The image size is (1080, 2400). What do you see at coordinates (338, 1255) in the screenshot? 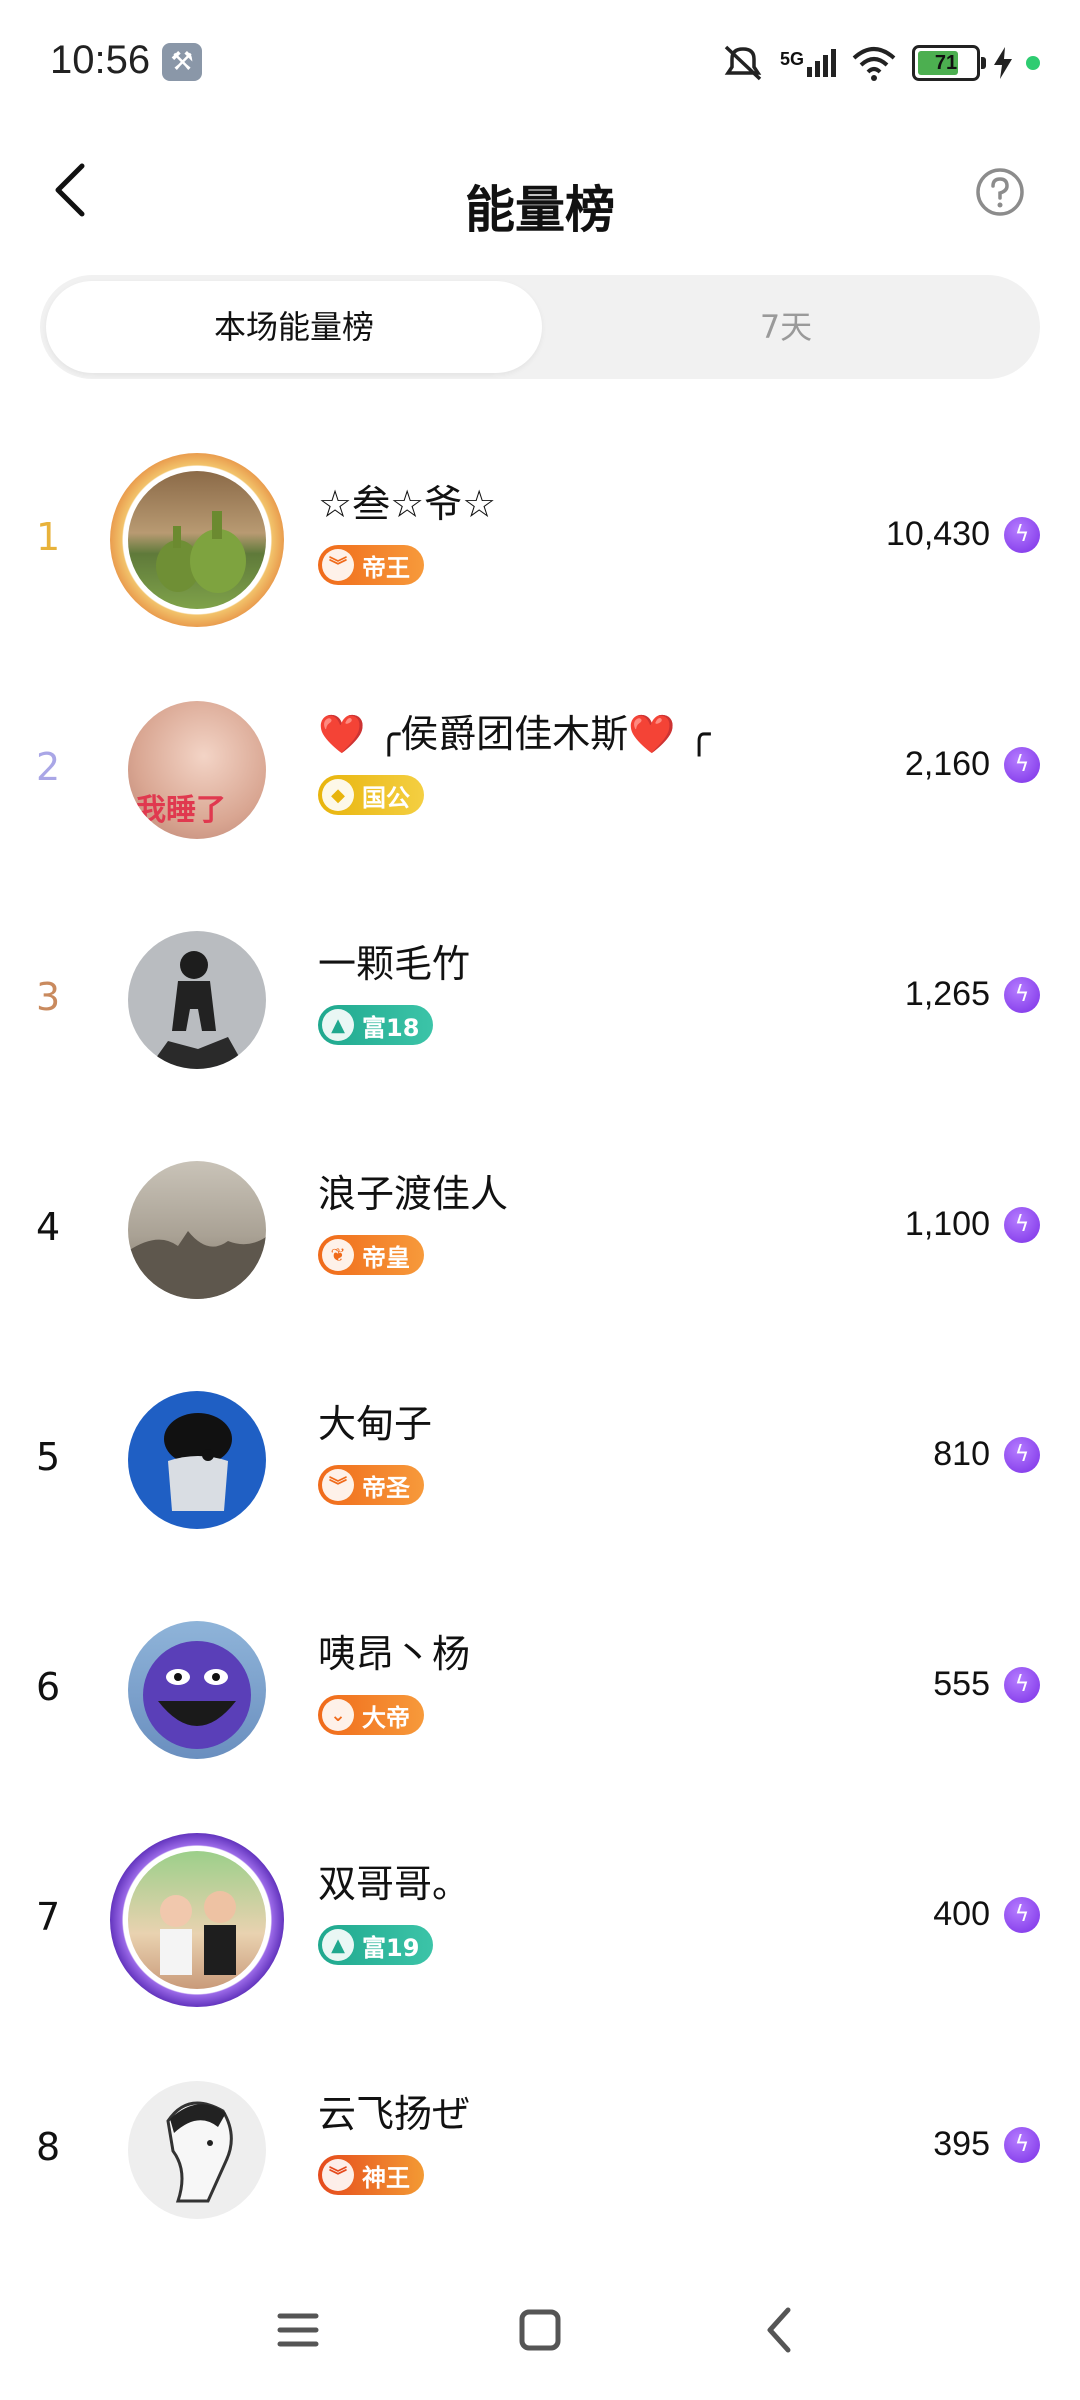
I see `wings-icon: ❦` at bounding box center [338, 1255].